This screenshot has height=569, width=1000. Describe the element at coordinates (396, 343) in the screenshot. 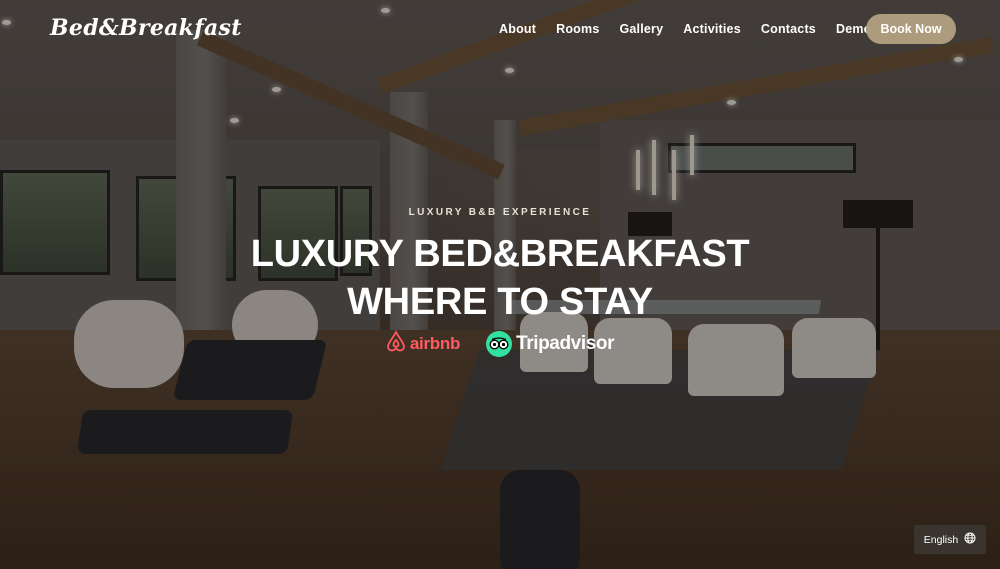

I see `airbnb-icon` at that location.